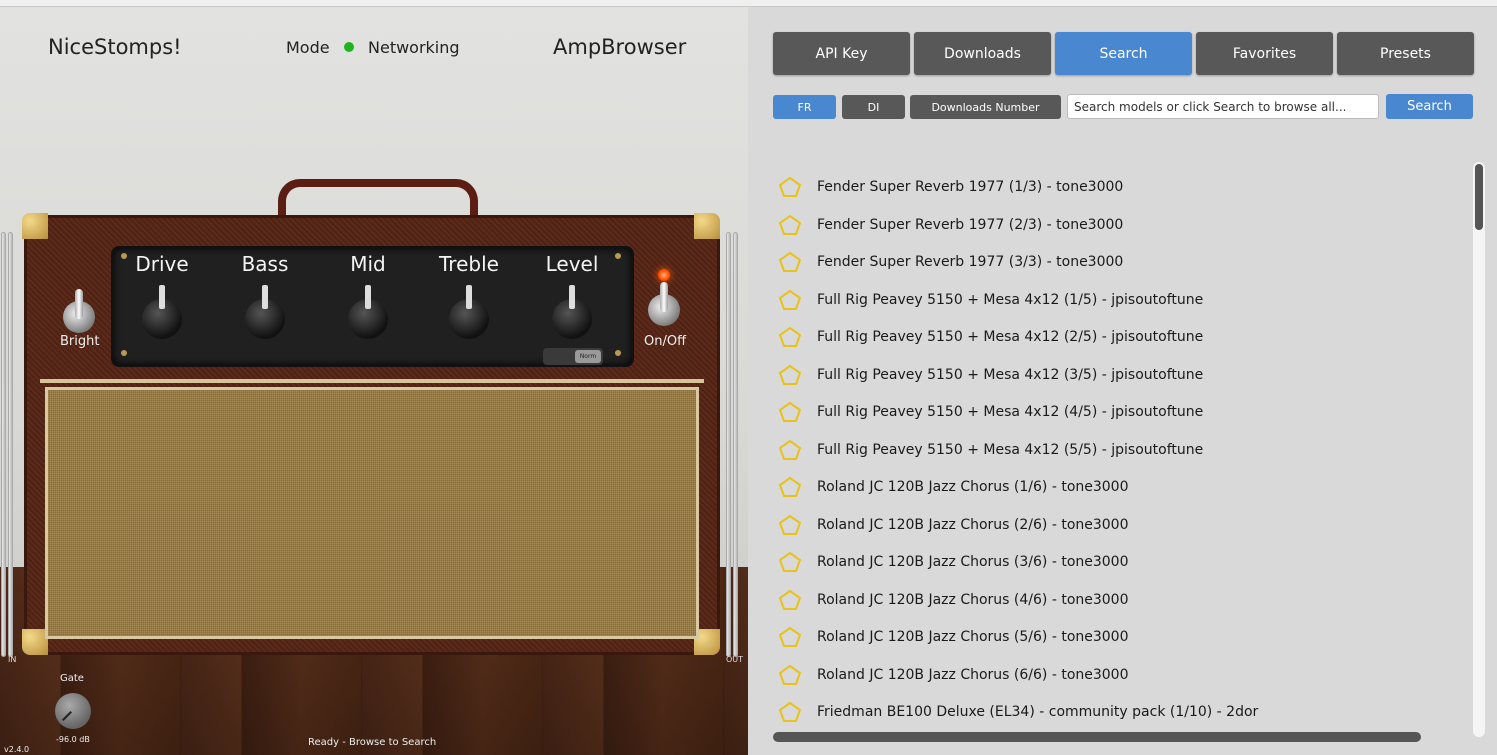 The width and height of the screenshot is (1497, 755). What do you see at coordinates (12, 659) in the screenshot?
I see `input-meter-label: IN` at bounding box center [12, 659].